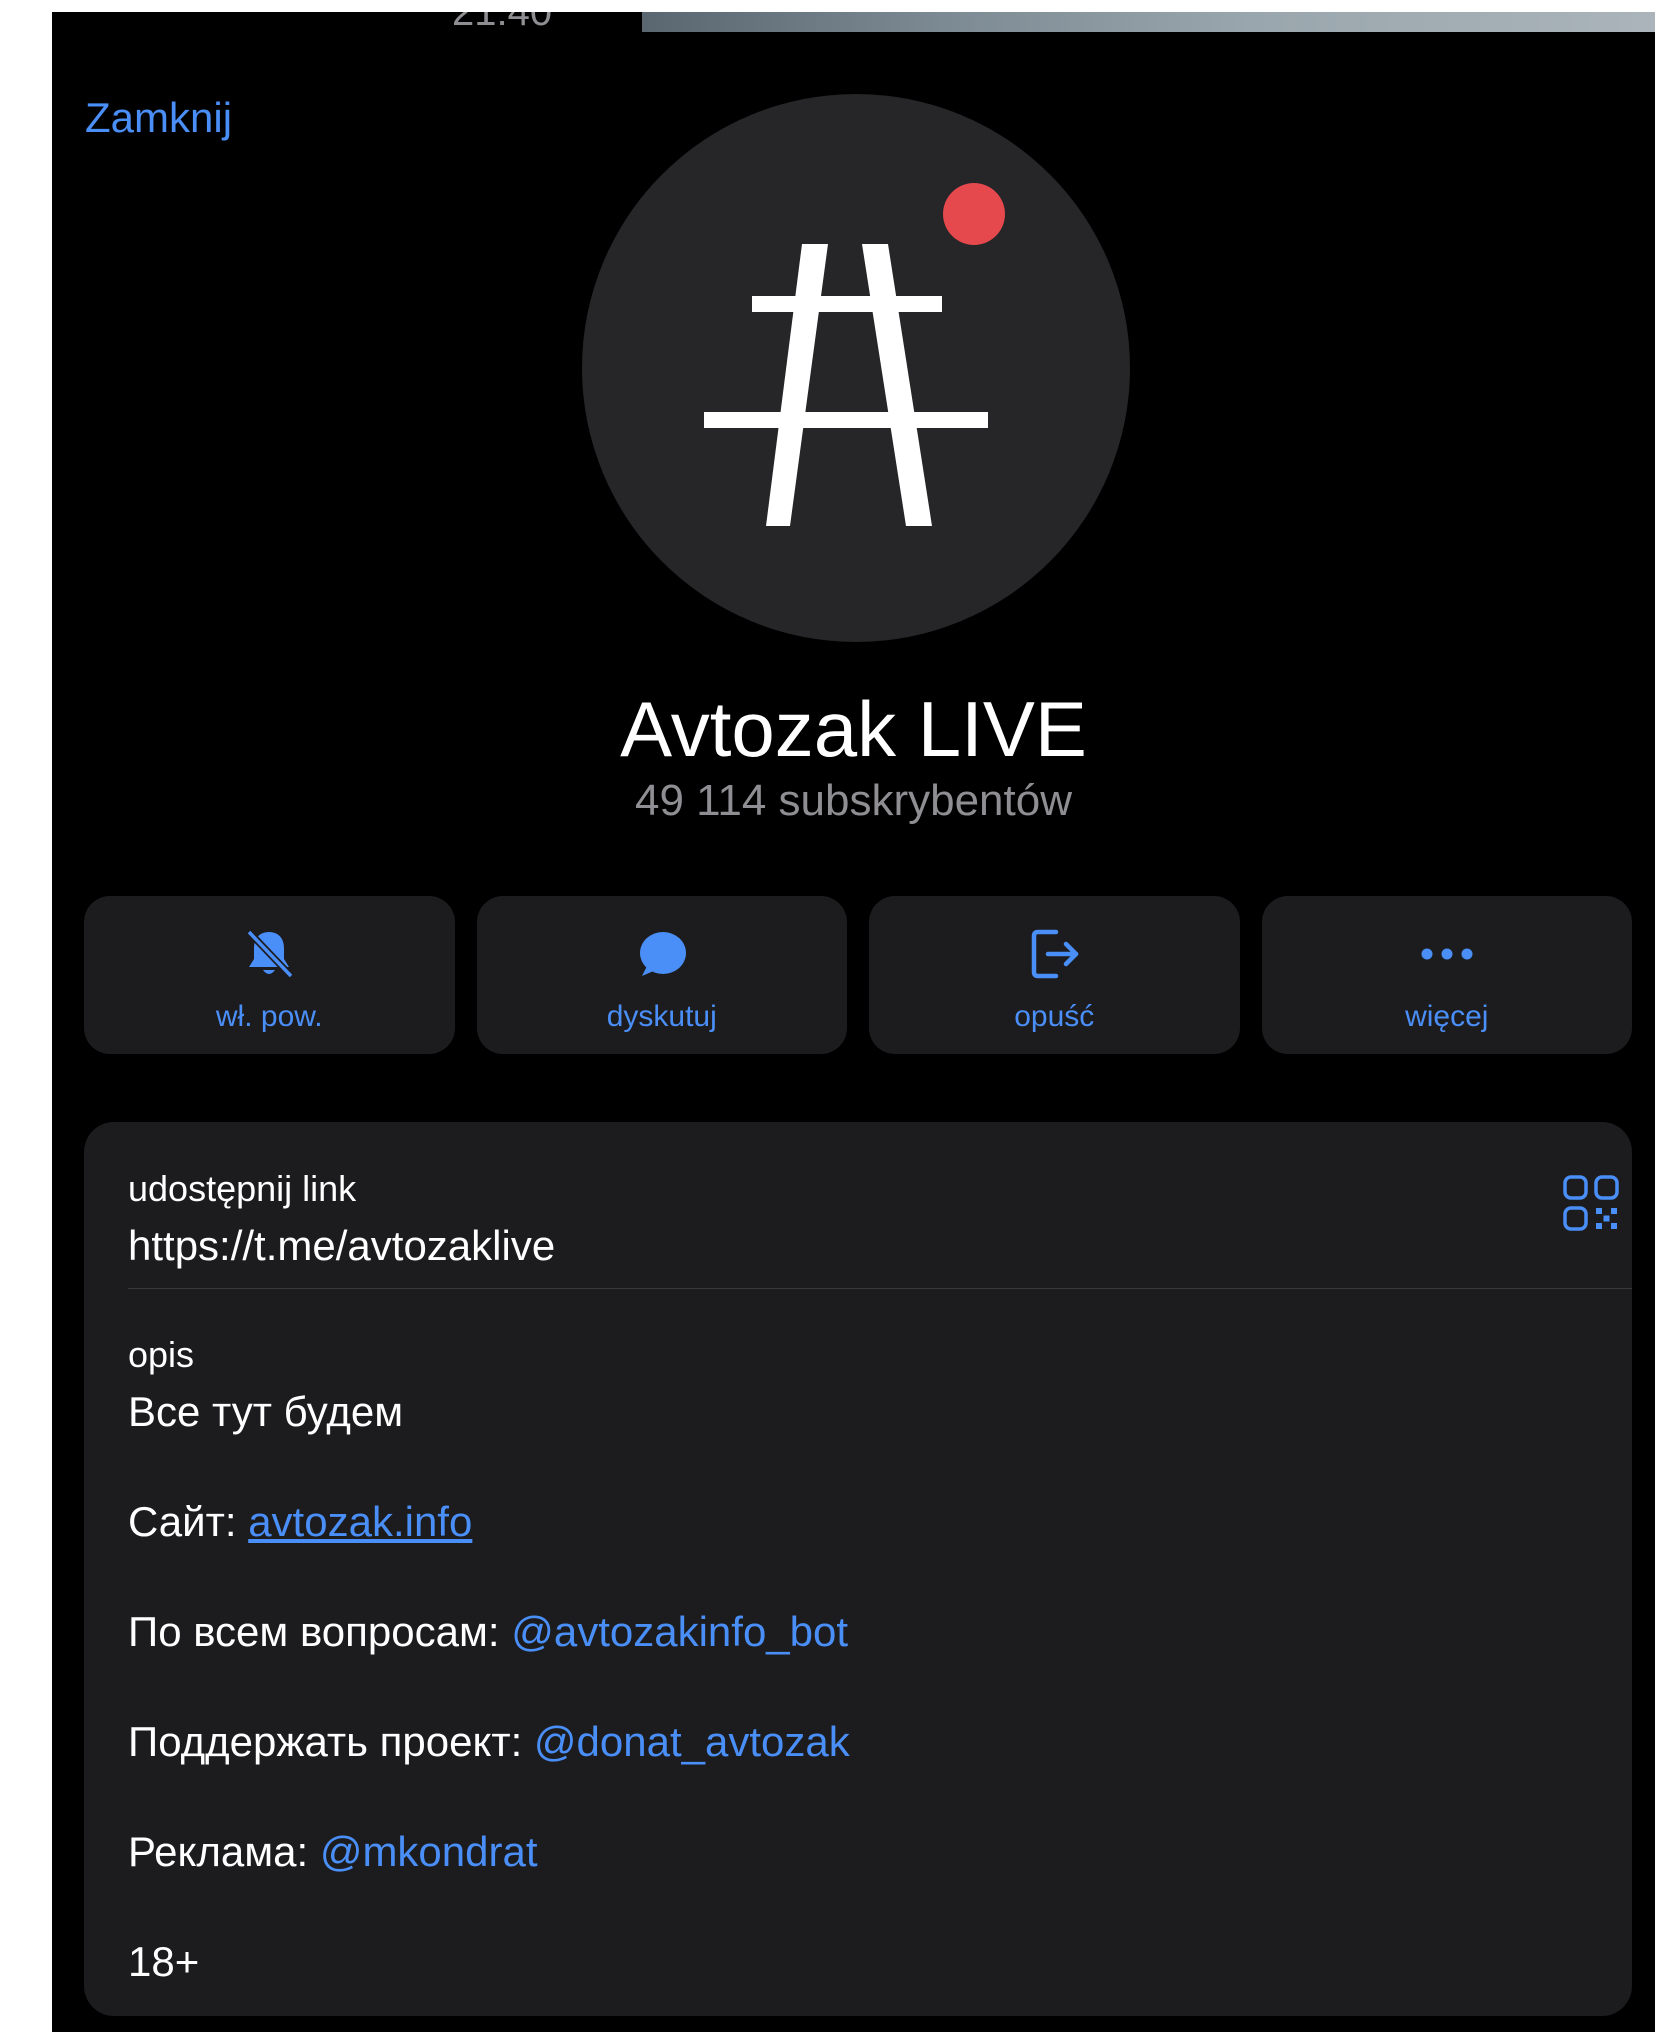 Image resolution: width=1655 pixels, height=2032 pixels. What do you see at coordinates (853, 800) in the screenshot?
I see `subscriber-count: 49 114 subskrybentów` at bounding box center [853, 800].